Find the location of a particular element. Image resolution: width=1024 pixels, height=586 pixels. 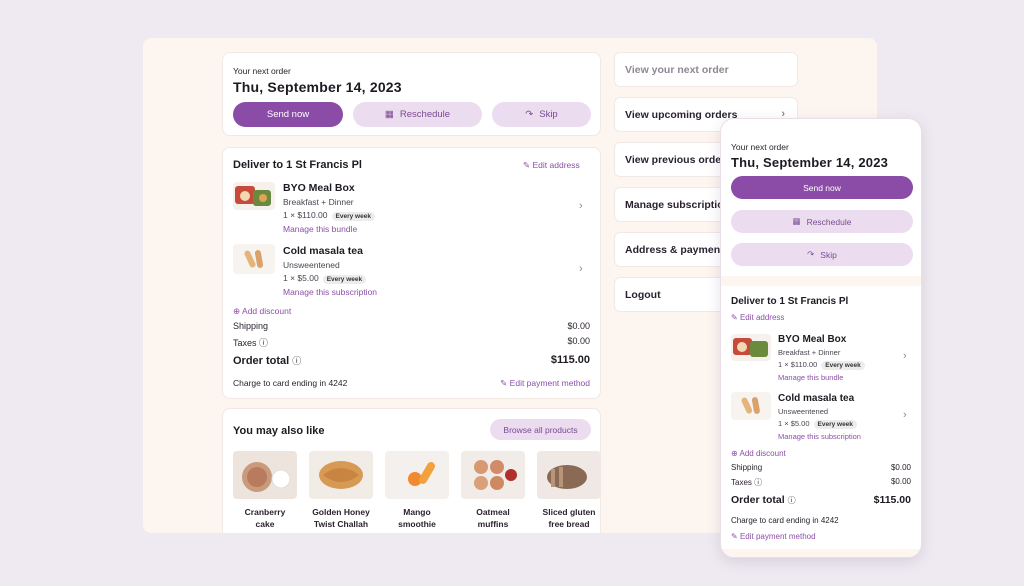

deliver-to-title: Deliver to 1 St Francis Pl is located at coordinates (790, 301).